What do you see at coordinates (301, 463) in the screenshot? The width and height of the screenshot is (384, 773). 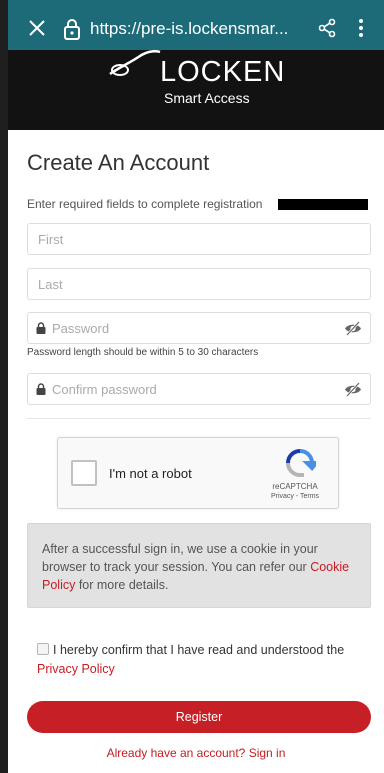 I see `recaptcha-logo-icon` at bounding box center [301, 463].